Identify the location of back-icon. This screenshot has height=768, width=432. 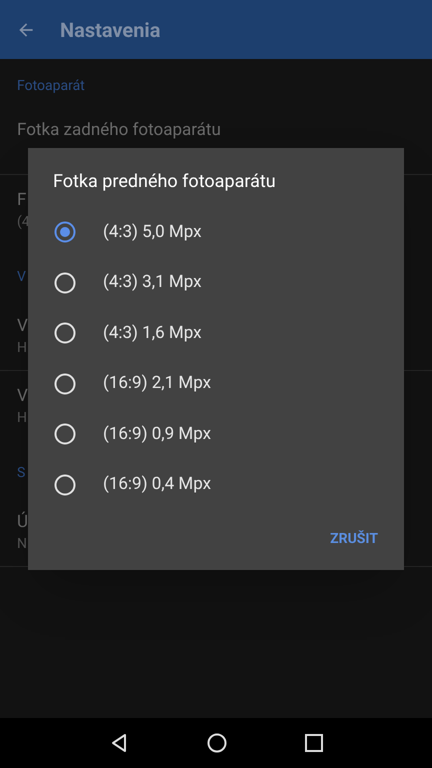
(119, 743).